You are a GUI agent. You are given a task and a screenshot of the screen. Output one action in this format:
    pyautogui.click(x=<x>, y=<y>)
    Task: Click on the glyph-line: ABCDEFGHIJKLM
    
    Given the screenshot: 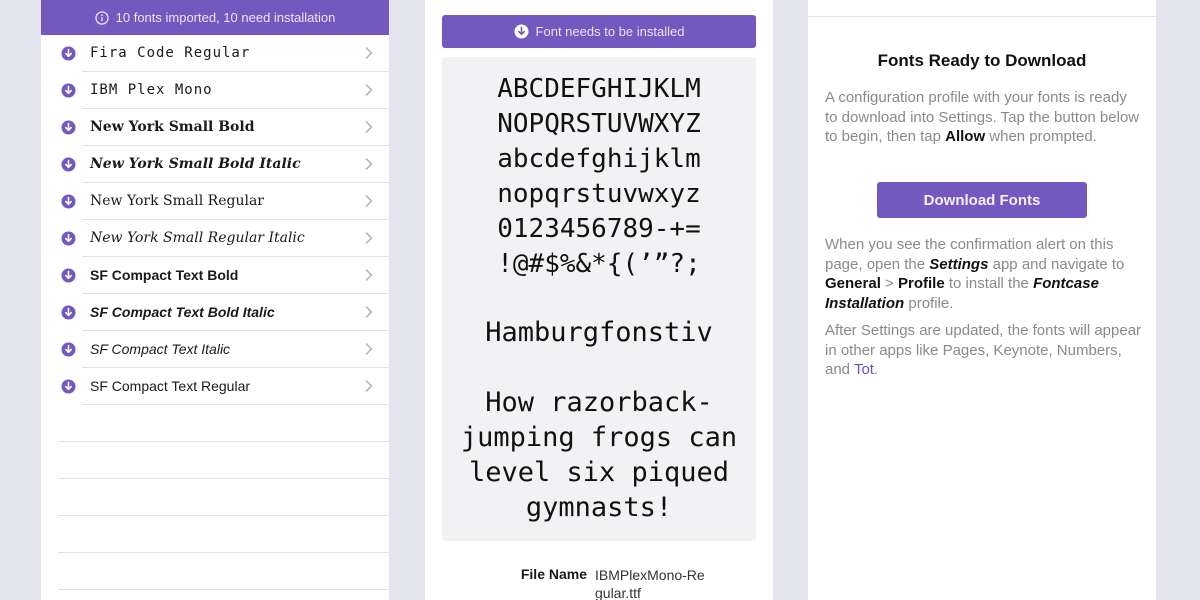 What is the action you would take?
    pyautogui.click(x=599, y=89)
    